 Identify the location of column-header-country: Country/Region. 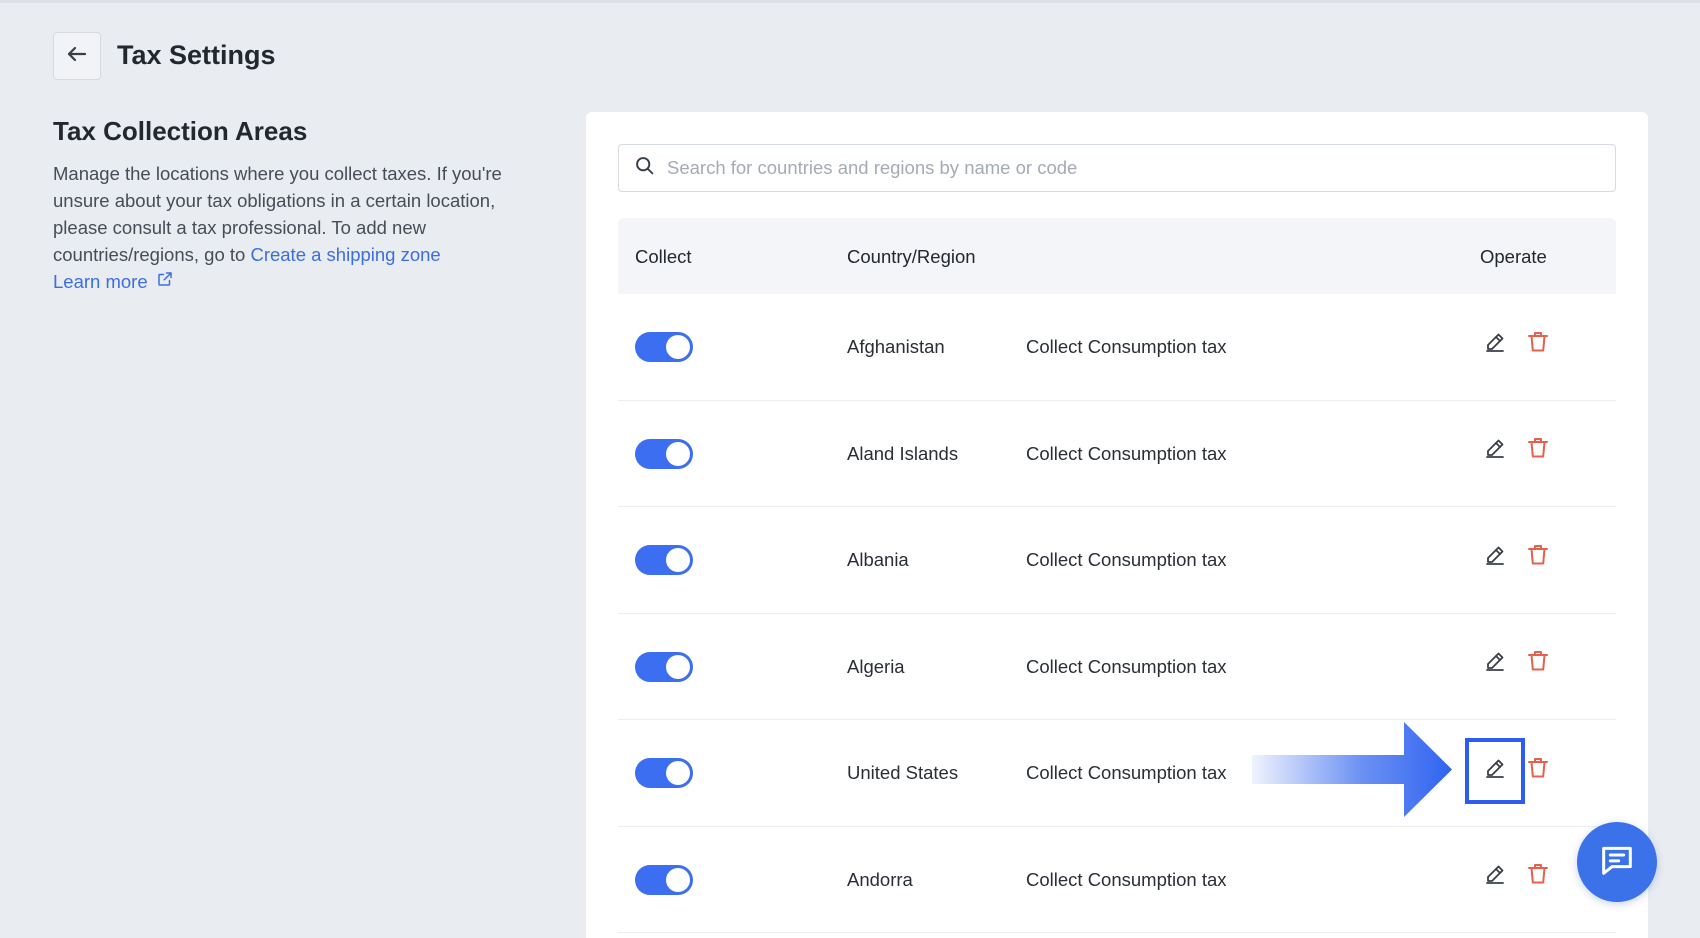
(911, 256).